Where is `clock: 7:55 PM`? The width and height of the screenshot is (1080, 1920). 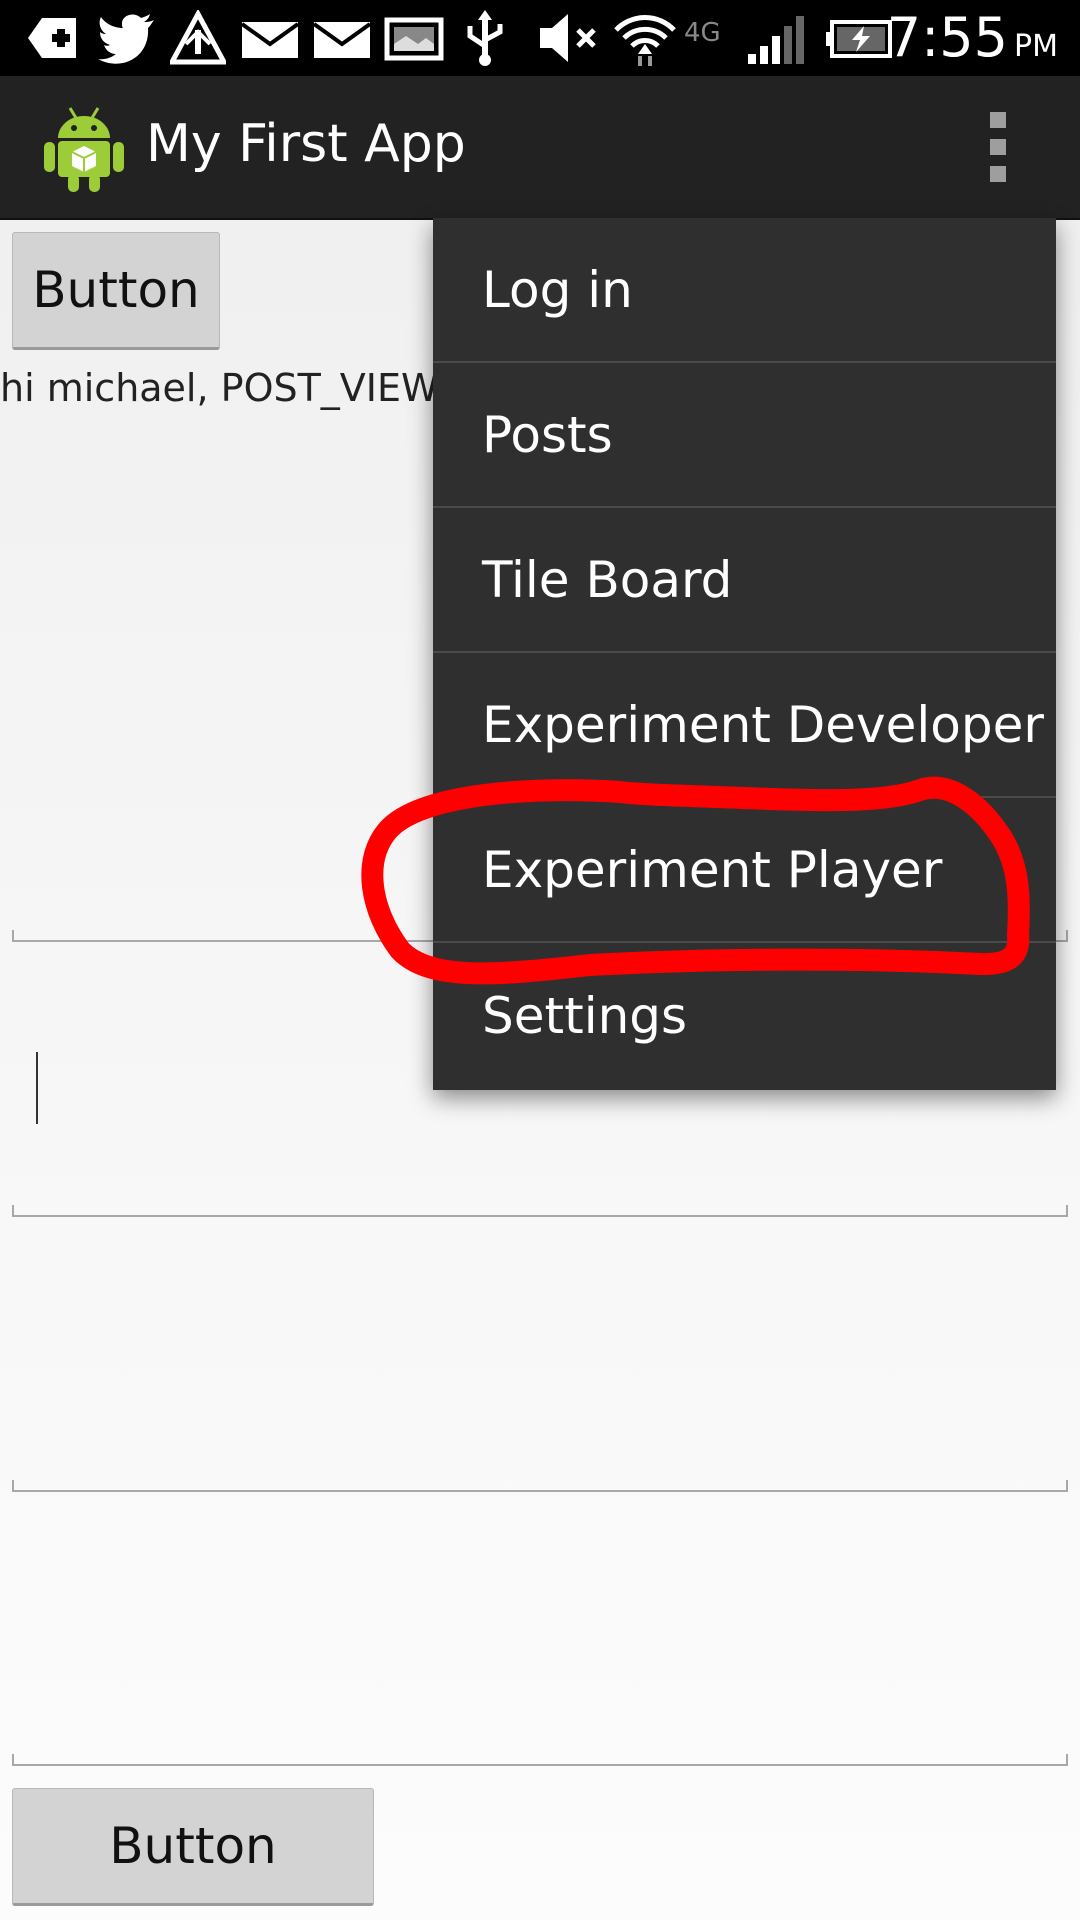
clock: 7:55 PM is located at coordinates (972, 37).